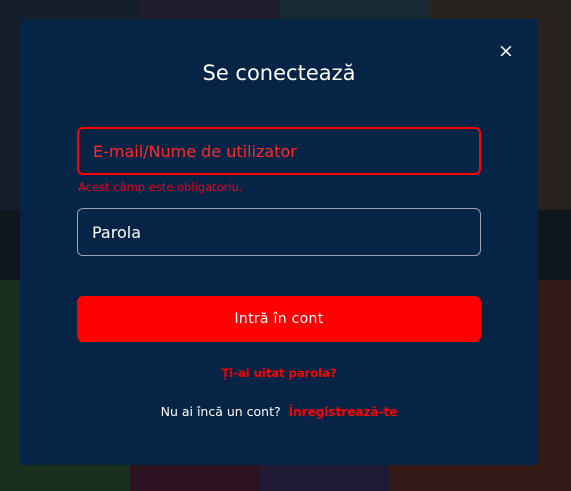 This screenshot has height=491, width=571. What do you see at coordinates (160, 187) in the screenshot?
I see `email-error-message: Acest câmp este obligatoriu.` at bounding box center [160, 187].